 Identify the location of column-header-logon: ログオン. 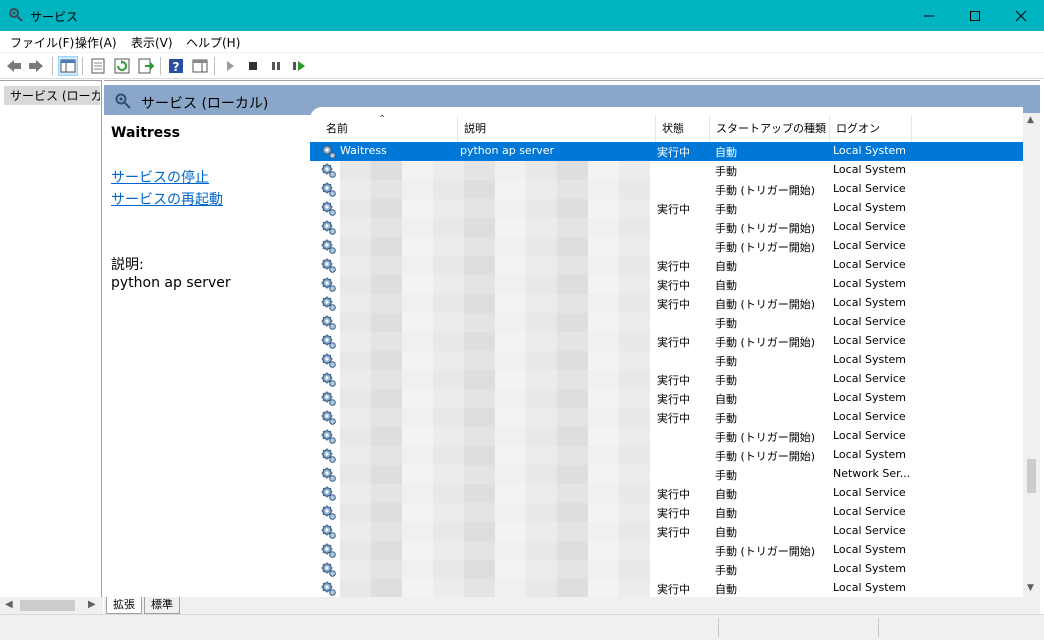
(871, 129).